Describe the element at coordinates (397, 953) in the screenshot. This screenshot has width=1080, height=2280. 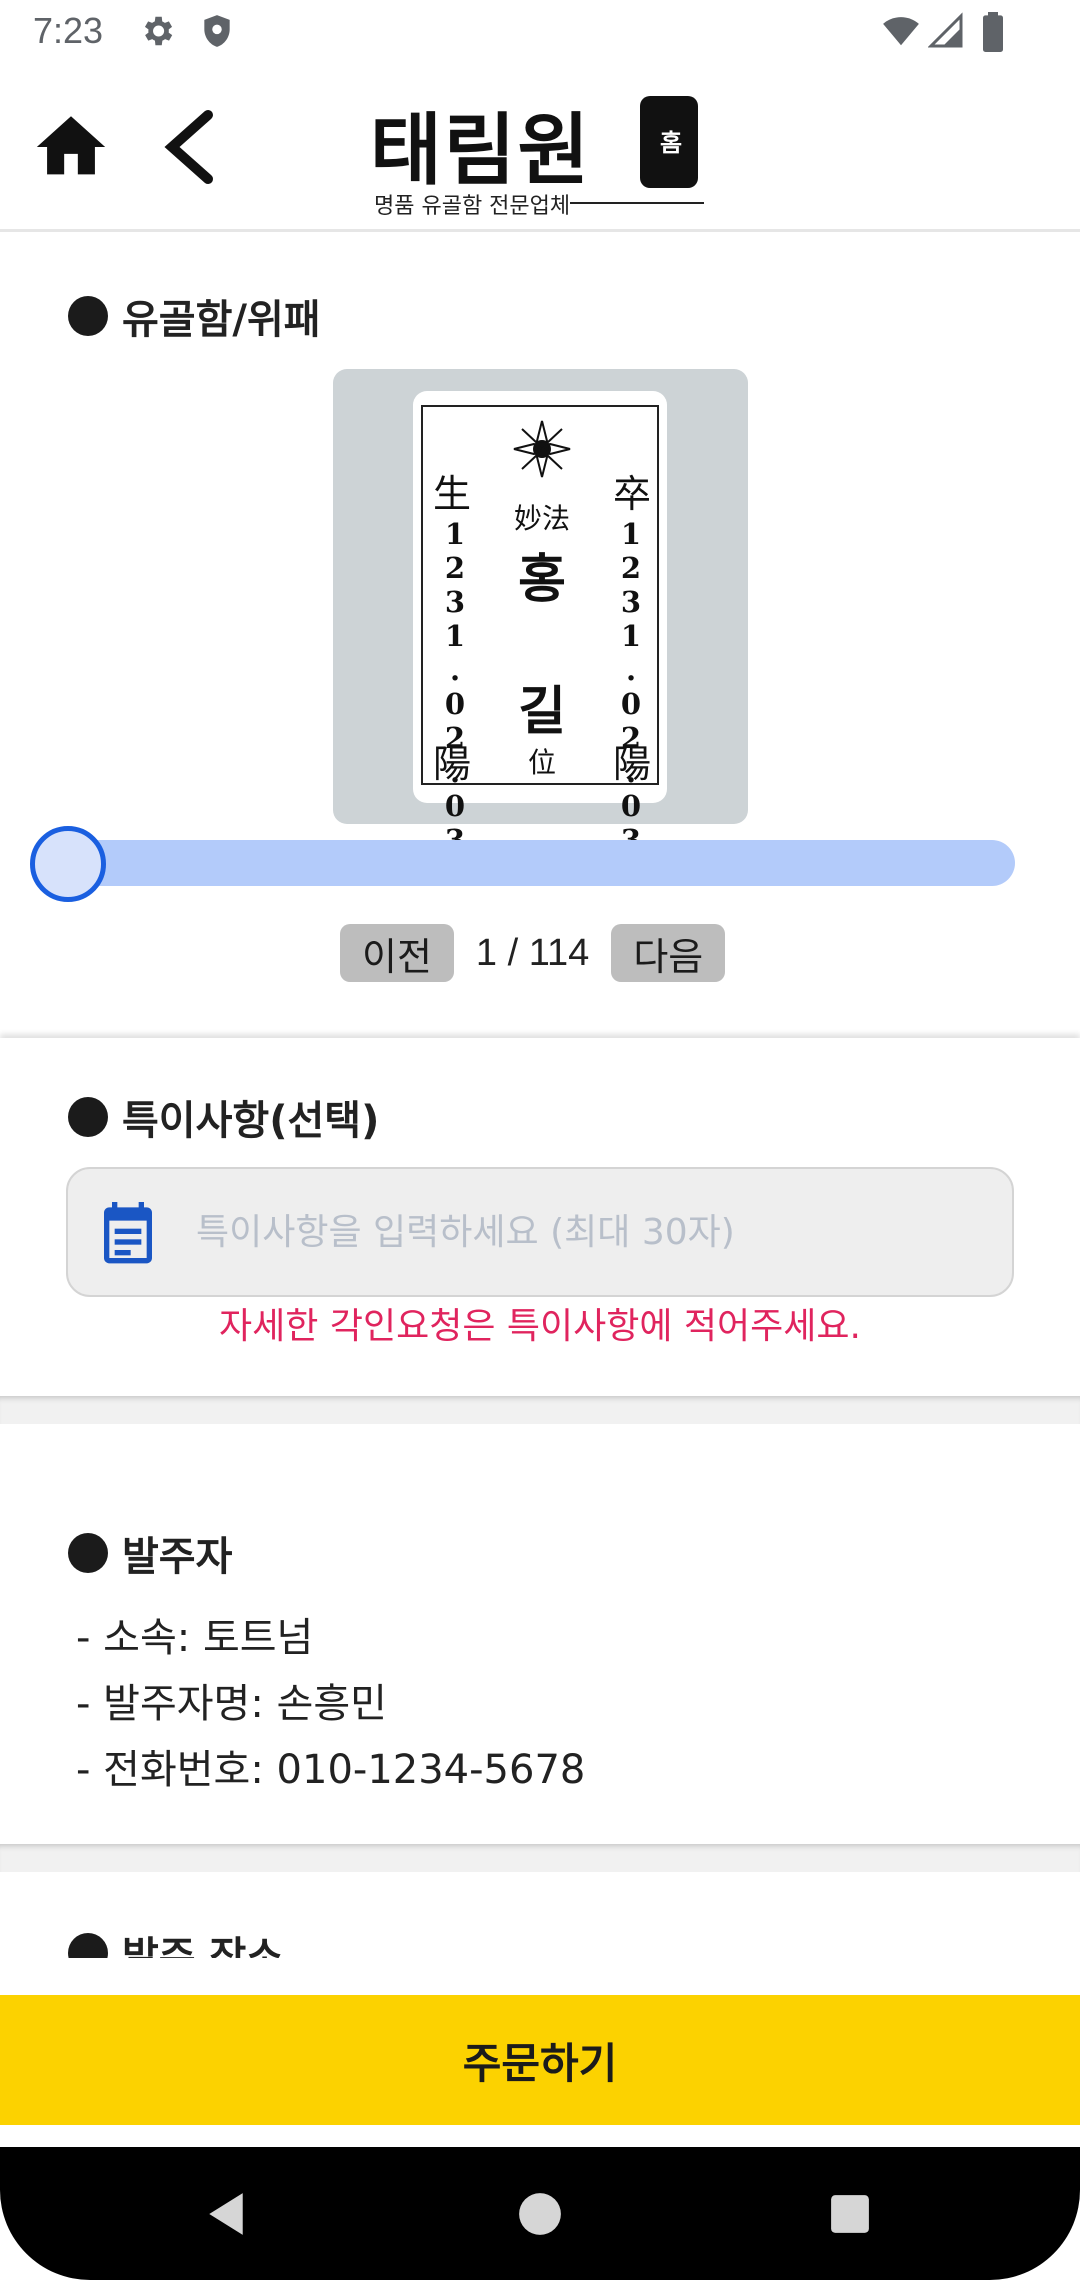
I see `prev-button: 이전` at that location.